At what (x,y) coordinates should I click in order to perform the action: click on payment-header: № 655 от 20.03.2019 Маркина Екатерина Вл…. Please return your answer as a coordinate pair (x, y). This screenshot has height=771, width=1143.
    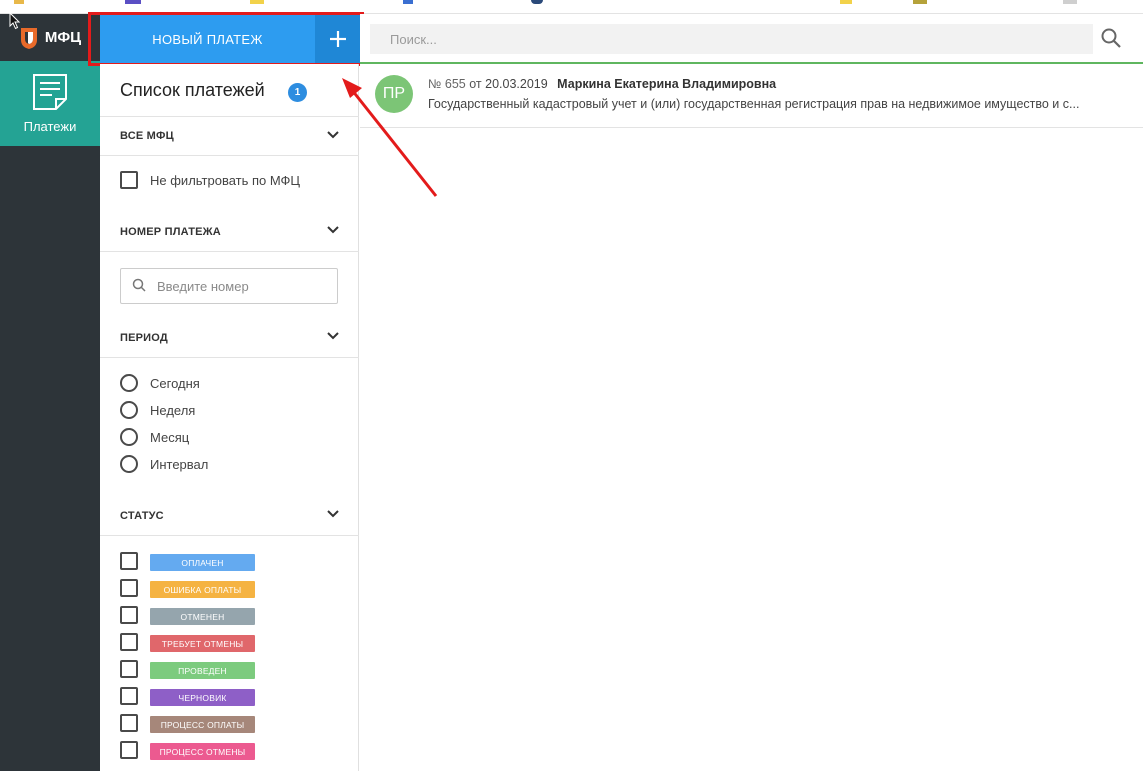
    Looking at the image, I should click on (602, 84).